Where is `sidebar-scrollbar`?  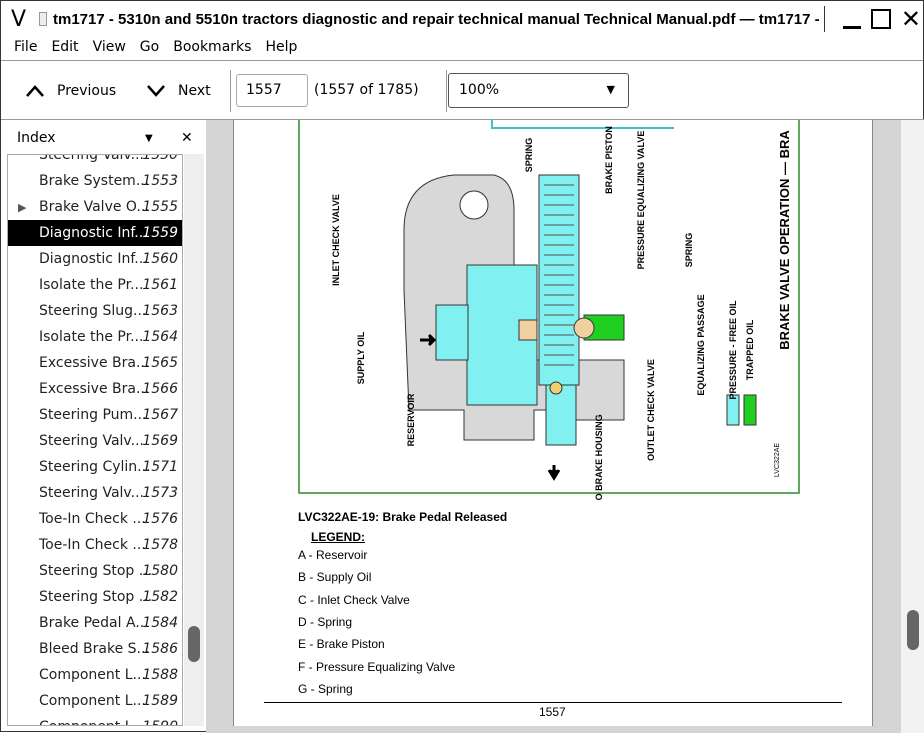 sidebar-scrollbar is located at coordinates (194, 440).